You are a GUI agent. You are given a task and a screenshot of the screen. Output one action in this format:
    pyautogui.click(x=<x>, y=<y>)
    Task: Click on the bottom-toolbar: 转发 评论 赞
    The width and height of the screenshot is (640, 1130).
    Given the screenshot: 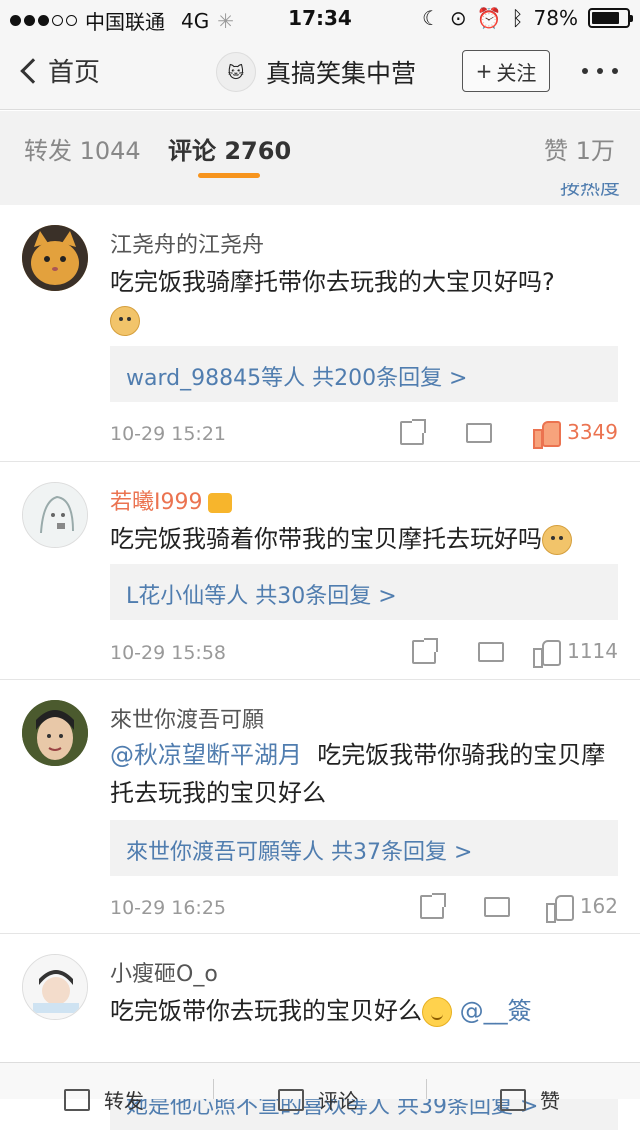 What is the action you would take?
    pyautogui.click(x=320, y=1087)
    